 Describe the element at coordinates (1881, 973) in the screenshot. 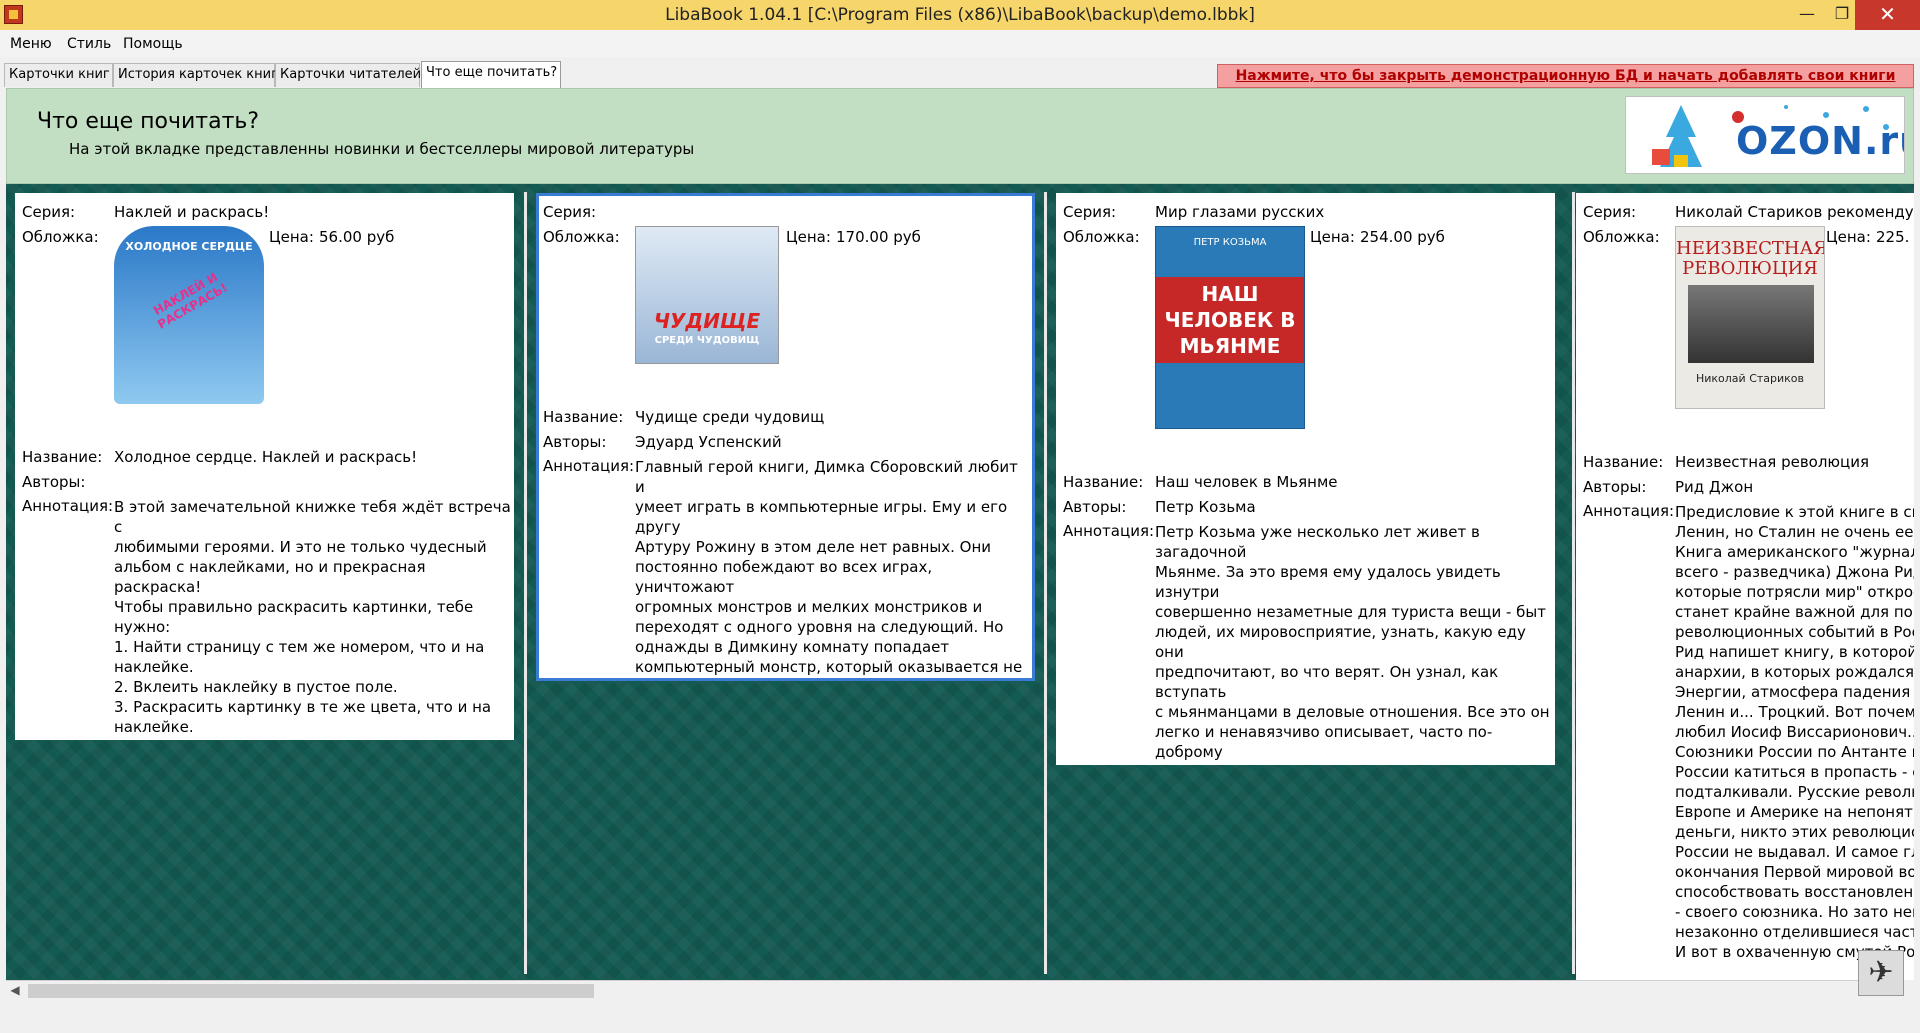

I see `pin-icon: ✈` at that location.